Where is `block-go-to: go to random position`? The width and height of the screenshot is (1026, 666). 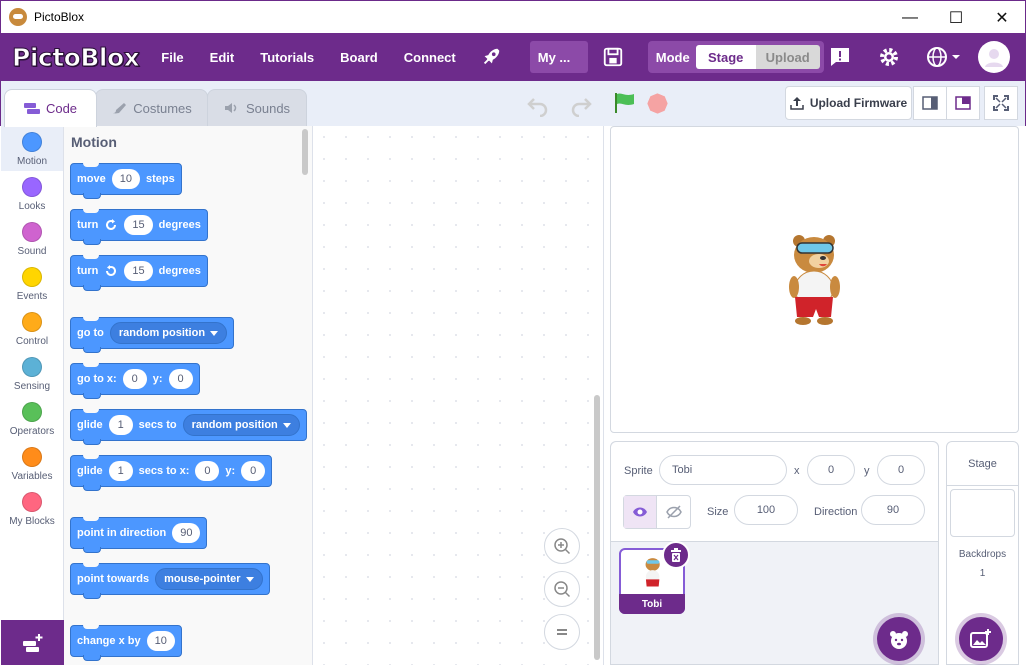
block-go-to: go to random position is located at coordinates (152, 335).